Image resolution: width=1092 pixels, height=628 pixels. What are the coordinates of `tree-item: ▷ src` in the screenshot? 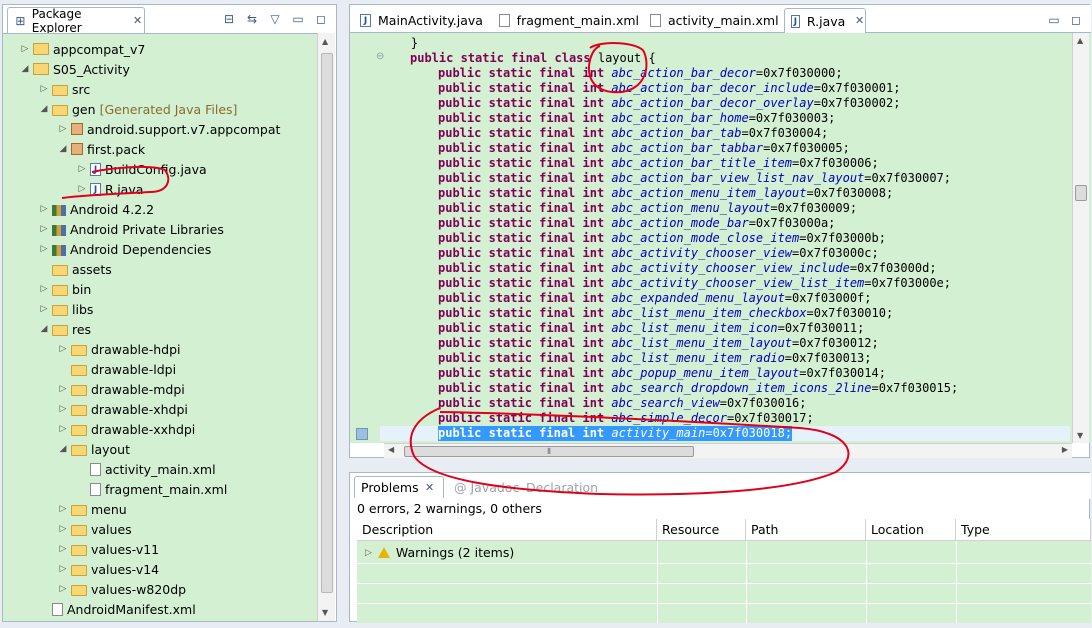 It's located at (64, 89).